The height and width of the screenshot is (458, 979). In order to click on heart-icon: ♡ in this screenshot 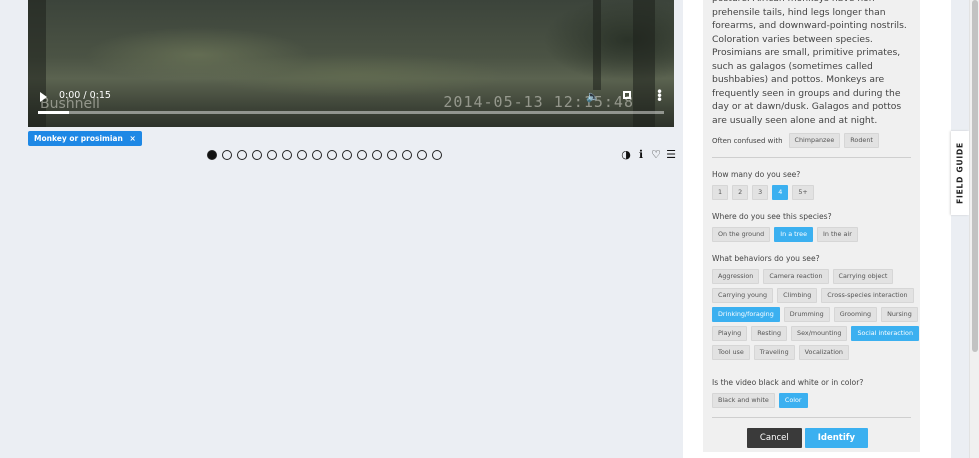, I will do `click(656, 154)`.